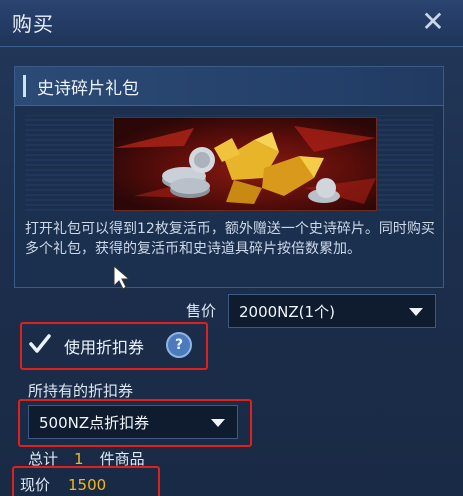 The height and width of the screenshot is (496, 463). I want to click on held-coupon-label: 所持有的折扣券, so click(81, 391).